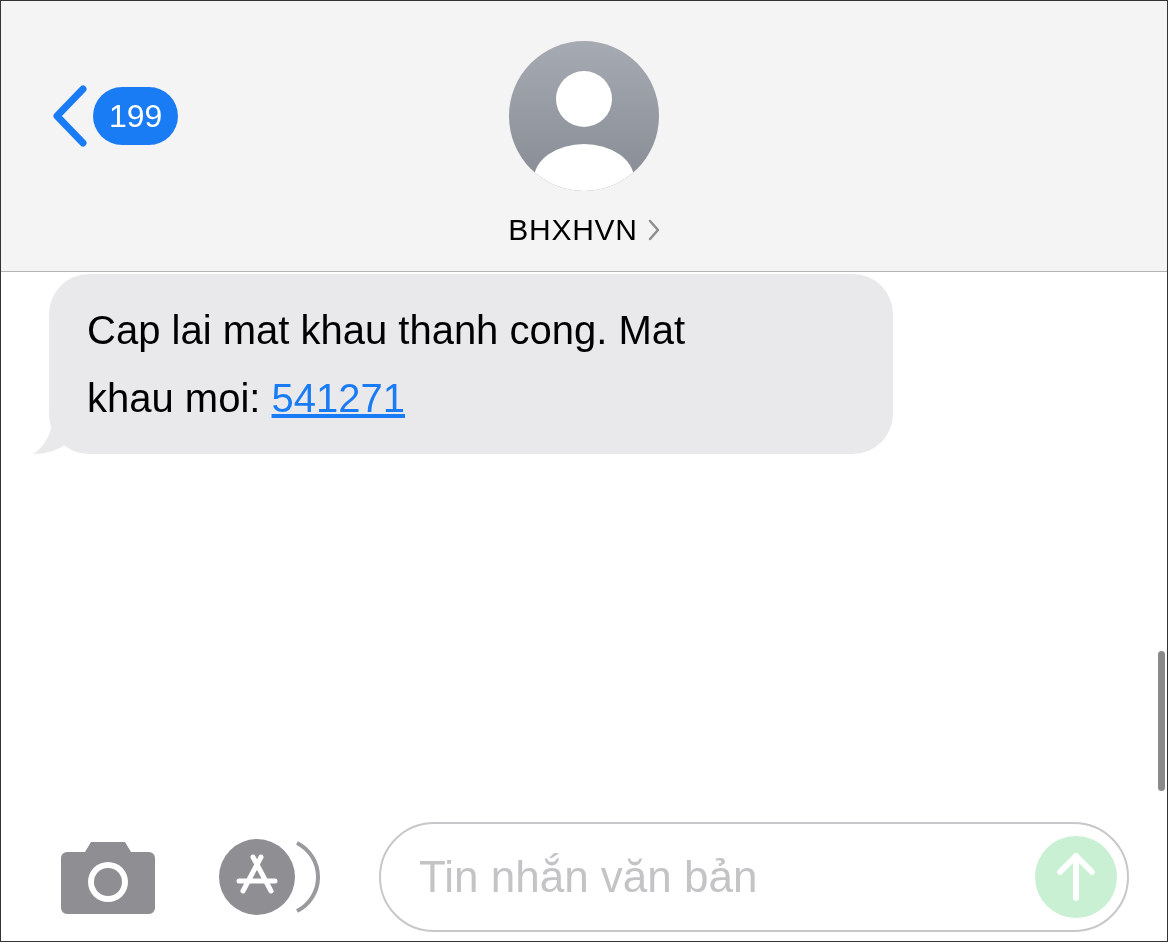 This screenshot has height=942, width=1168. Describe the element at coordinates (653, 229) in the screenshot. I see `chevron-right-icon` at that location.